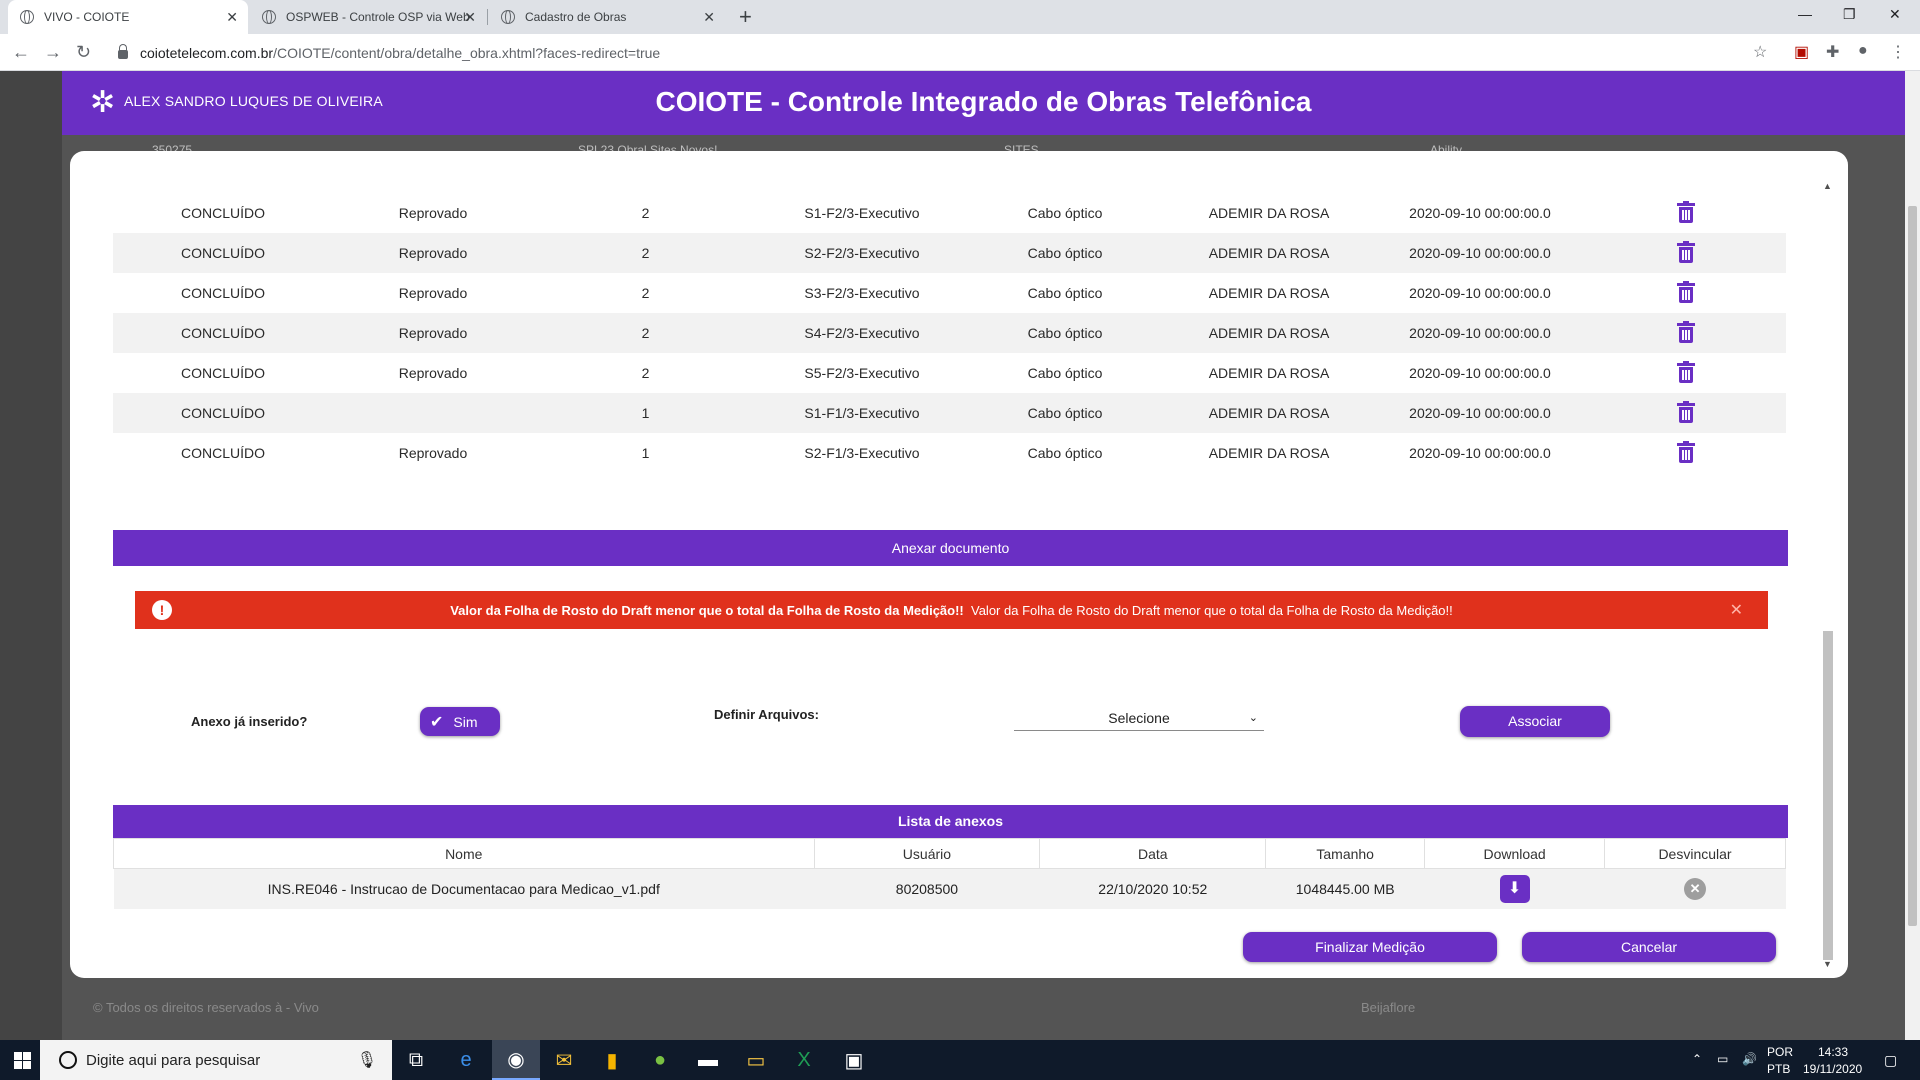 This screenshot has width=1920, height=1080. Describe the element at coordinates (1722, 1059) in the screenshot. I see `network-icon: ▭` at that location.